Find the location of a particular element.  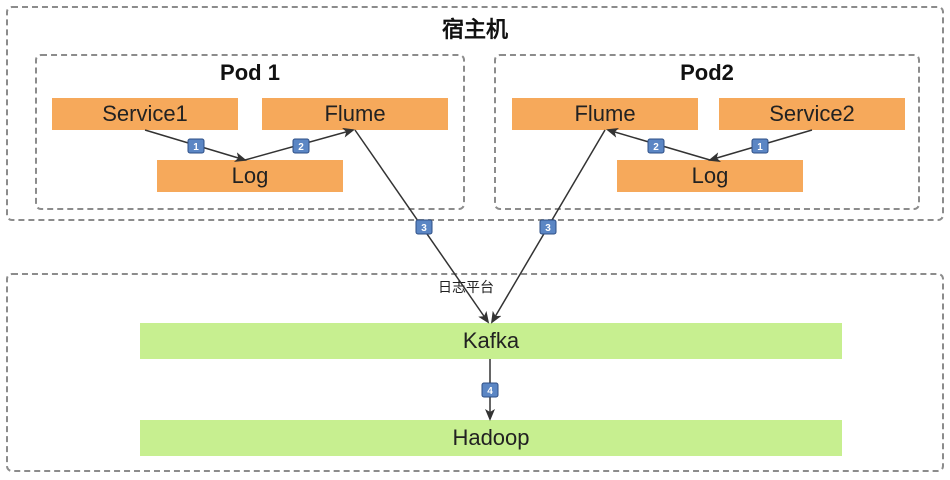

pod2-step2-badge: 2 is located at coordinates (656, 146).